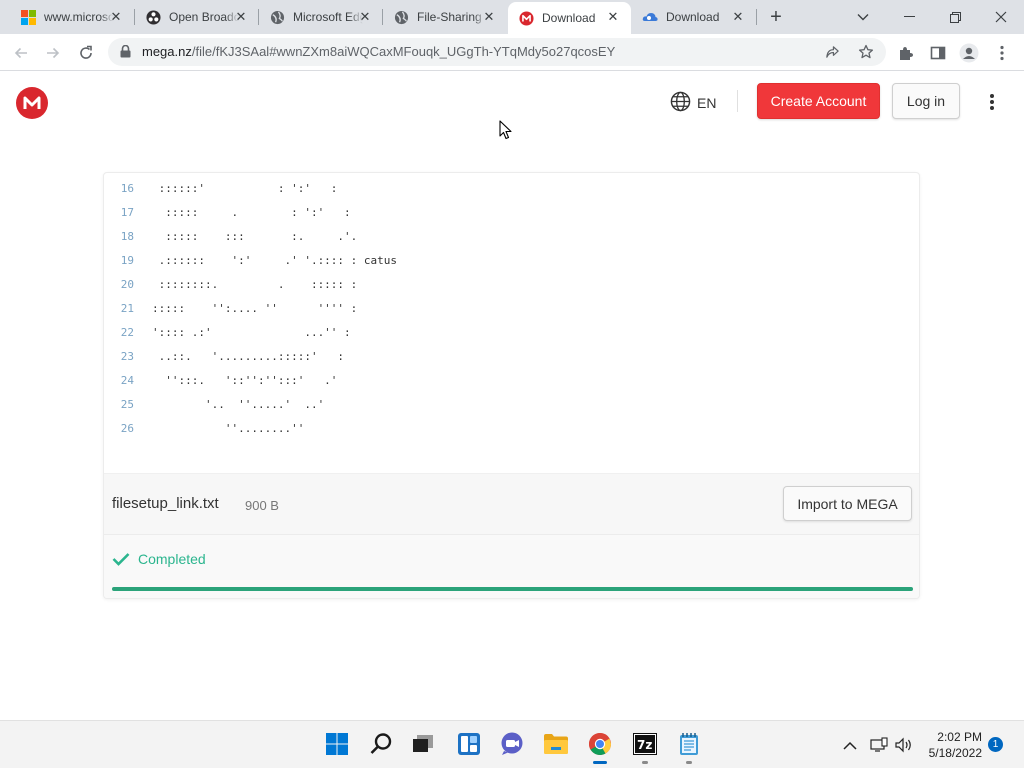 This screenshot has width=1024, height=768. I want to click on task-view-icon, so click(423, 744).